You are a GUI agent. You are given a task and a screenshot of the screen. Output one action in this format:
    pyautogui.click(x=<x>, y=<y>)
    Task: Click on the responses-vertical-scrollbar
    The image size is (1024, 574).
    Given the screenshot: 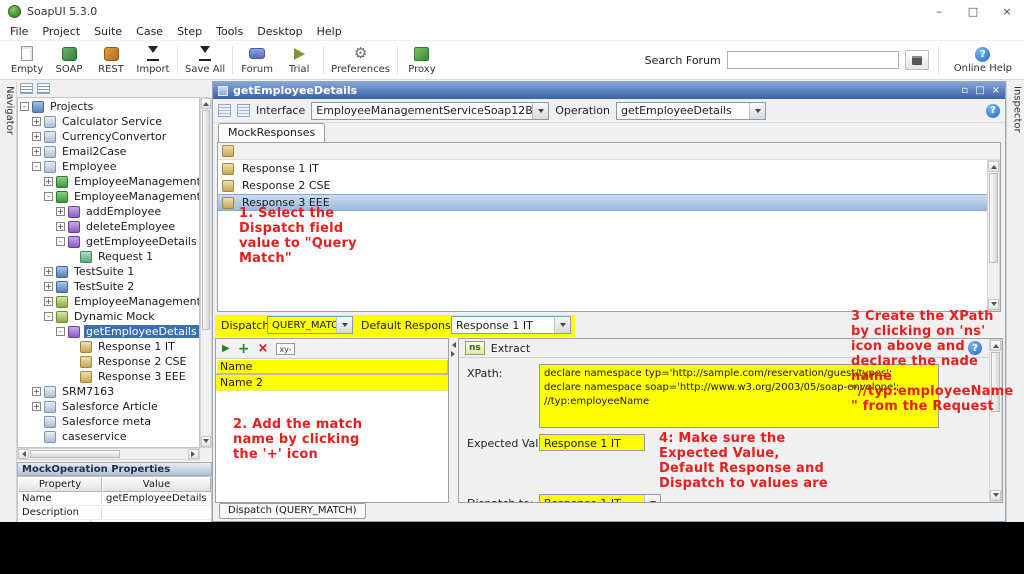 What is the action you would take?
    pyautogui.click(x=993, y=235)
    